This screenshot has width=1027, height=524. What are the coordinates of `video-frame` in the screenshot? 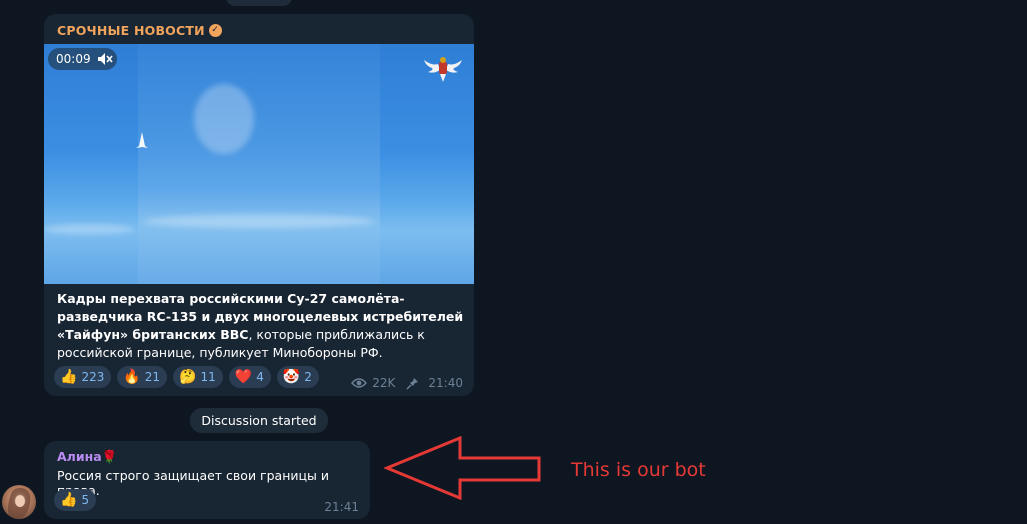 It's located at (259, 164).